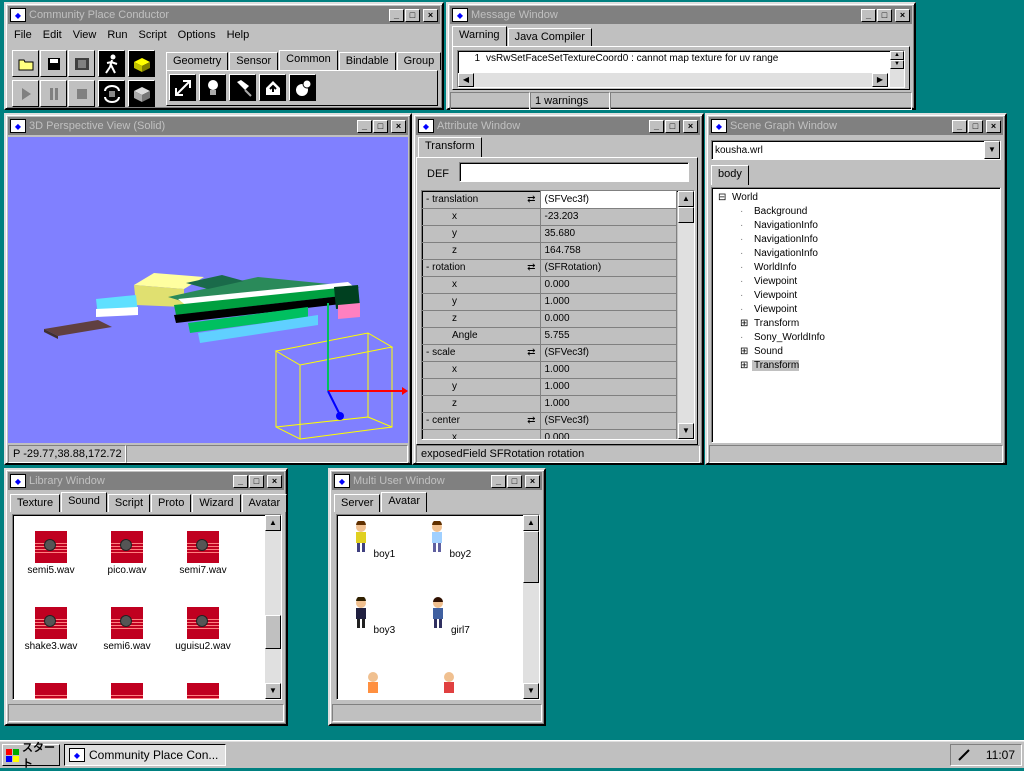  I want to click on tree-node: · WorldInfo, so click(859, 269).